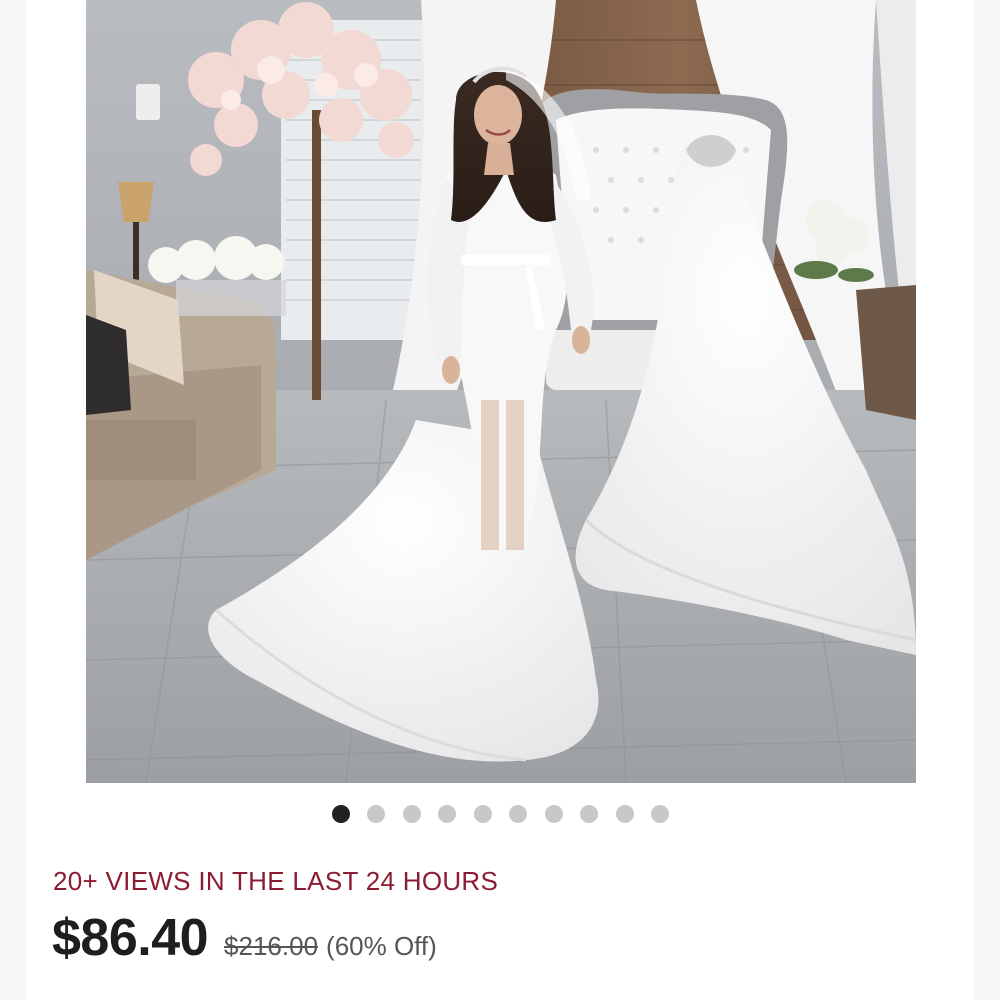  I want to click on sale-price: $86.40, so click(130, 938).